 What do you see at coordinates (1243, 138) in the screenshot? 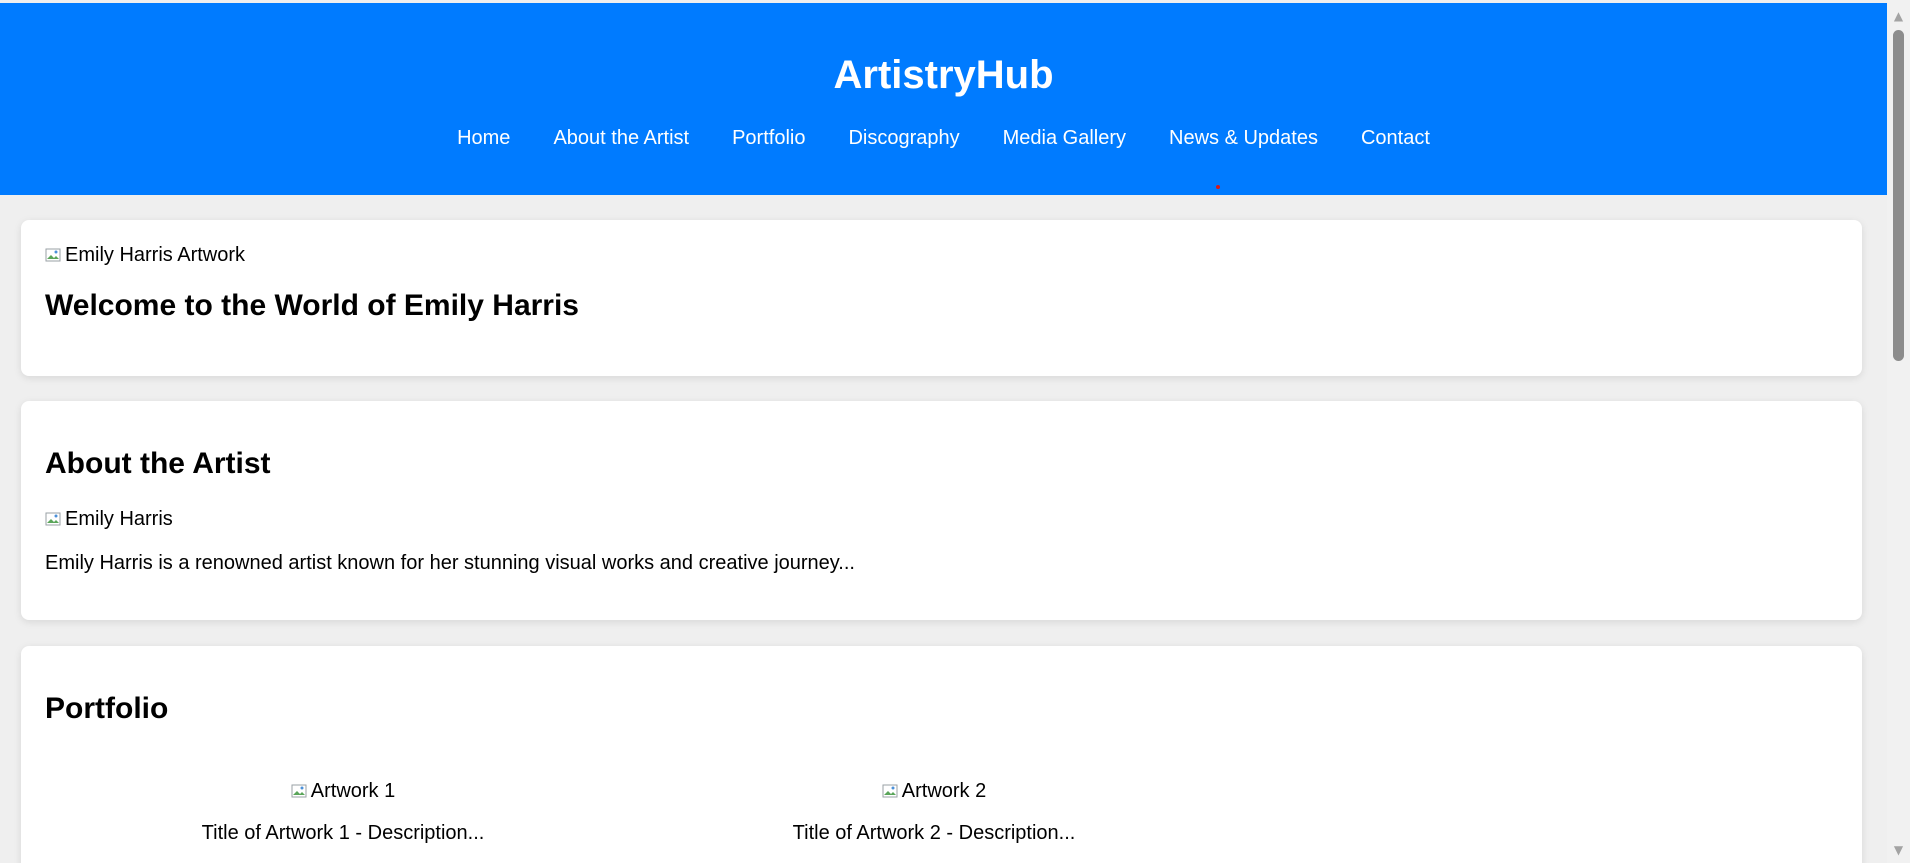
I see `nav-link-news-updates: News & Updates` at bounding box center [1243, 138].